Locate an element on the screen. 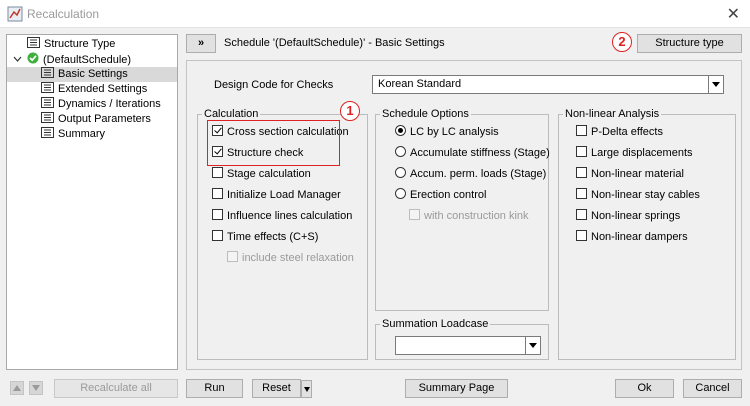 The width and height of the screenshot is (750, 406). checkbox-label: Time effects (C+S) is located at coordinates (273, 237).